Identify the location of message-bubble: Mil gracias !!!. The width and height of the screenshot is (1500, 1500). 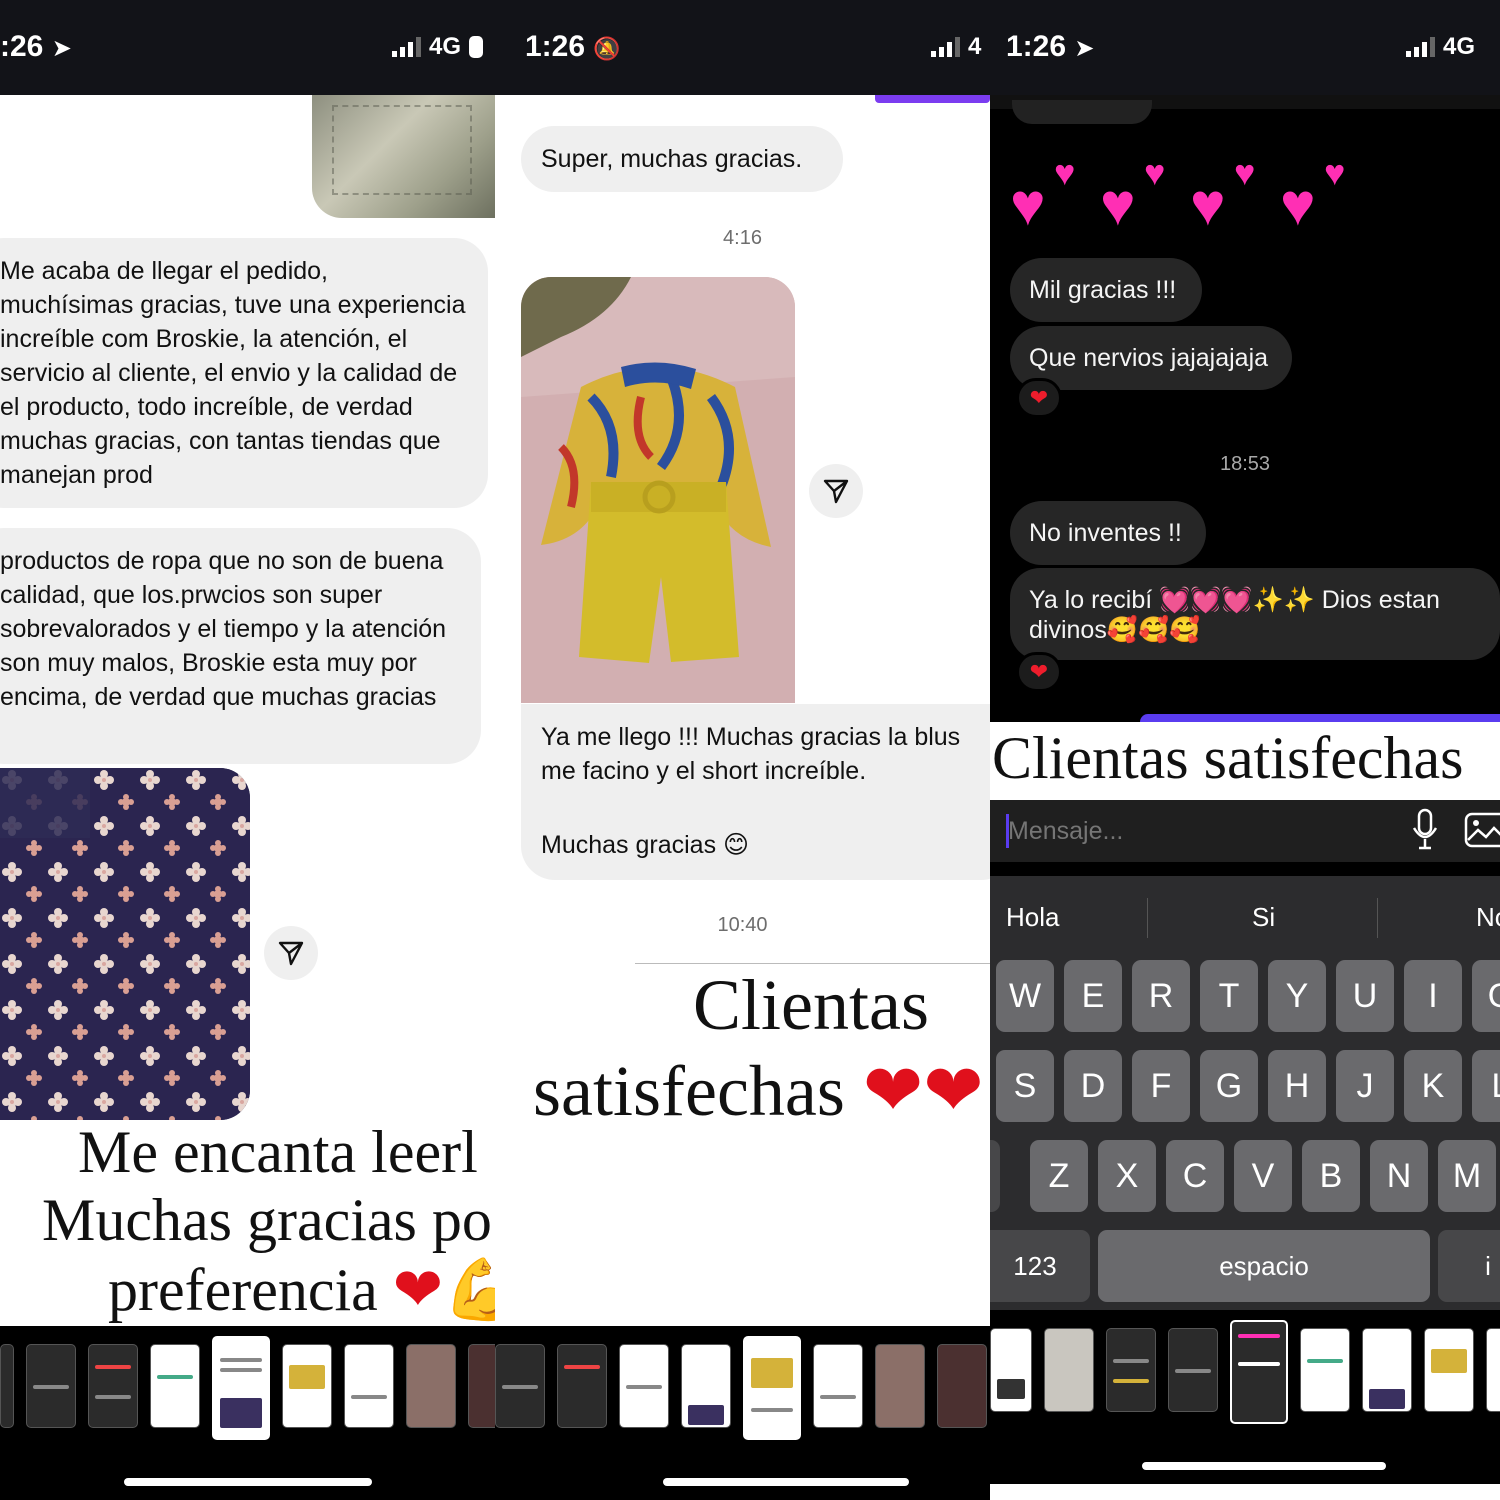
(1106, 290).